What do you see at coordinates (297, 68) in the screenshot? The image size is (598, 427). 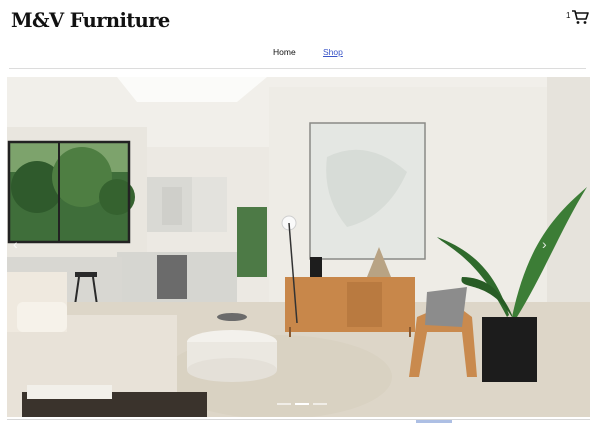 I see `header-divider` at bounding box center [297, 68].